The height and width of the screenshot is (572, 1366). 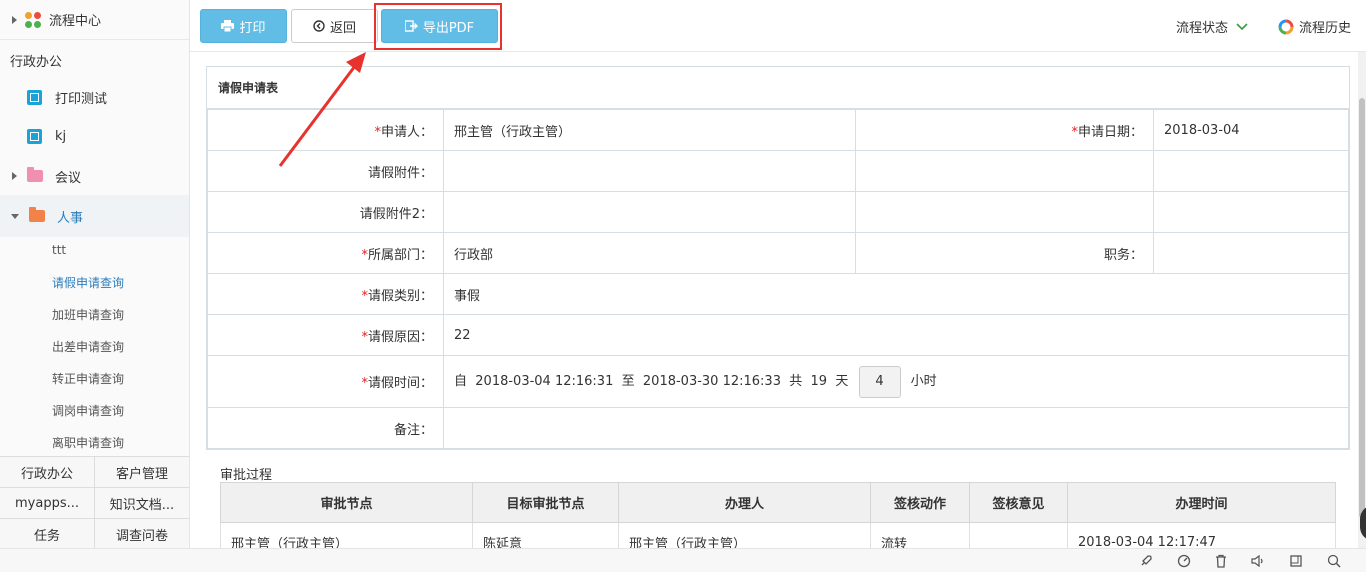 What do you see at coordinates (228, 26) in the screenshot?
I see `printer-icon` at bounding box center [228, 26].